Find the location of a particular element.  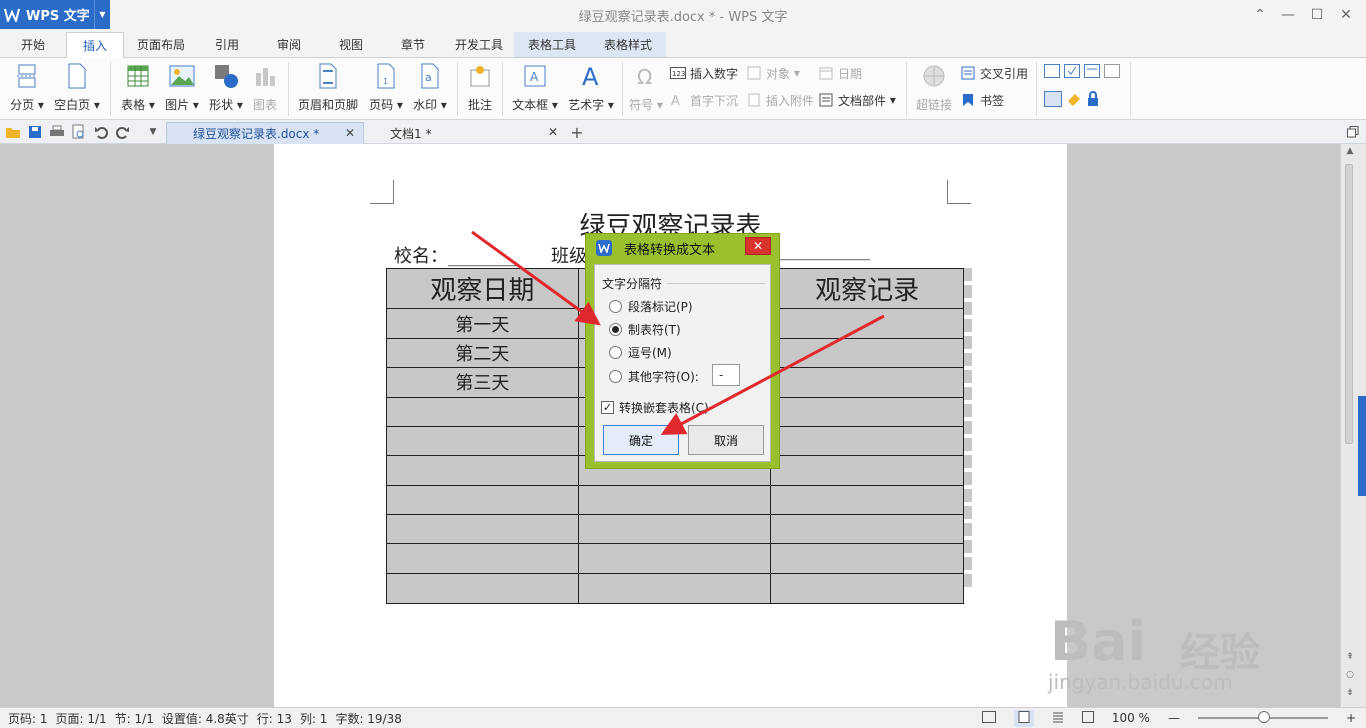

quick-access-dropdown-icon: ▼ is located at coordinates (153, 132).